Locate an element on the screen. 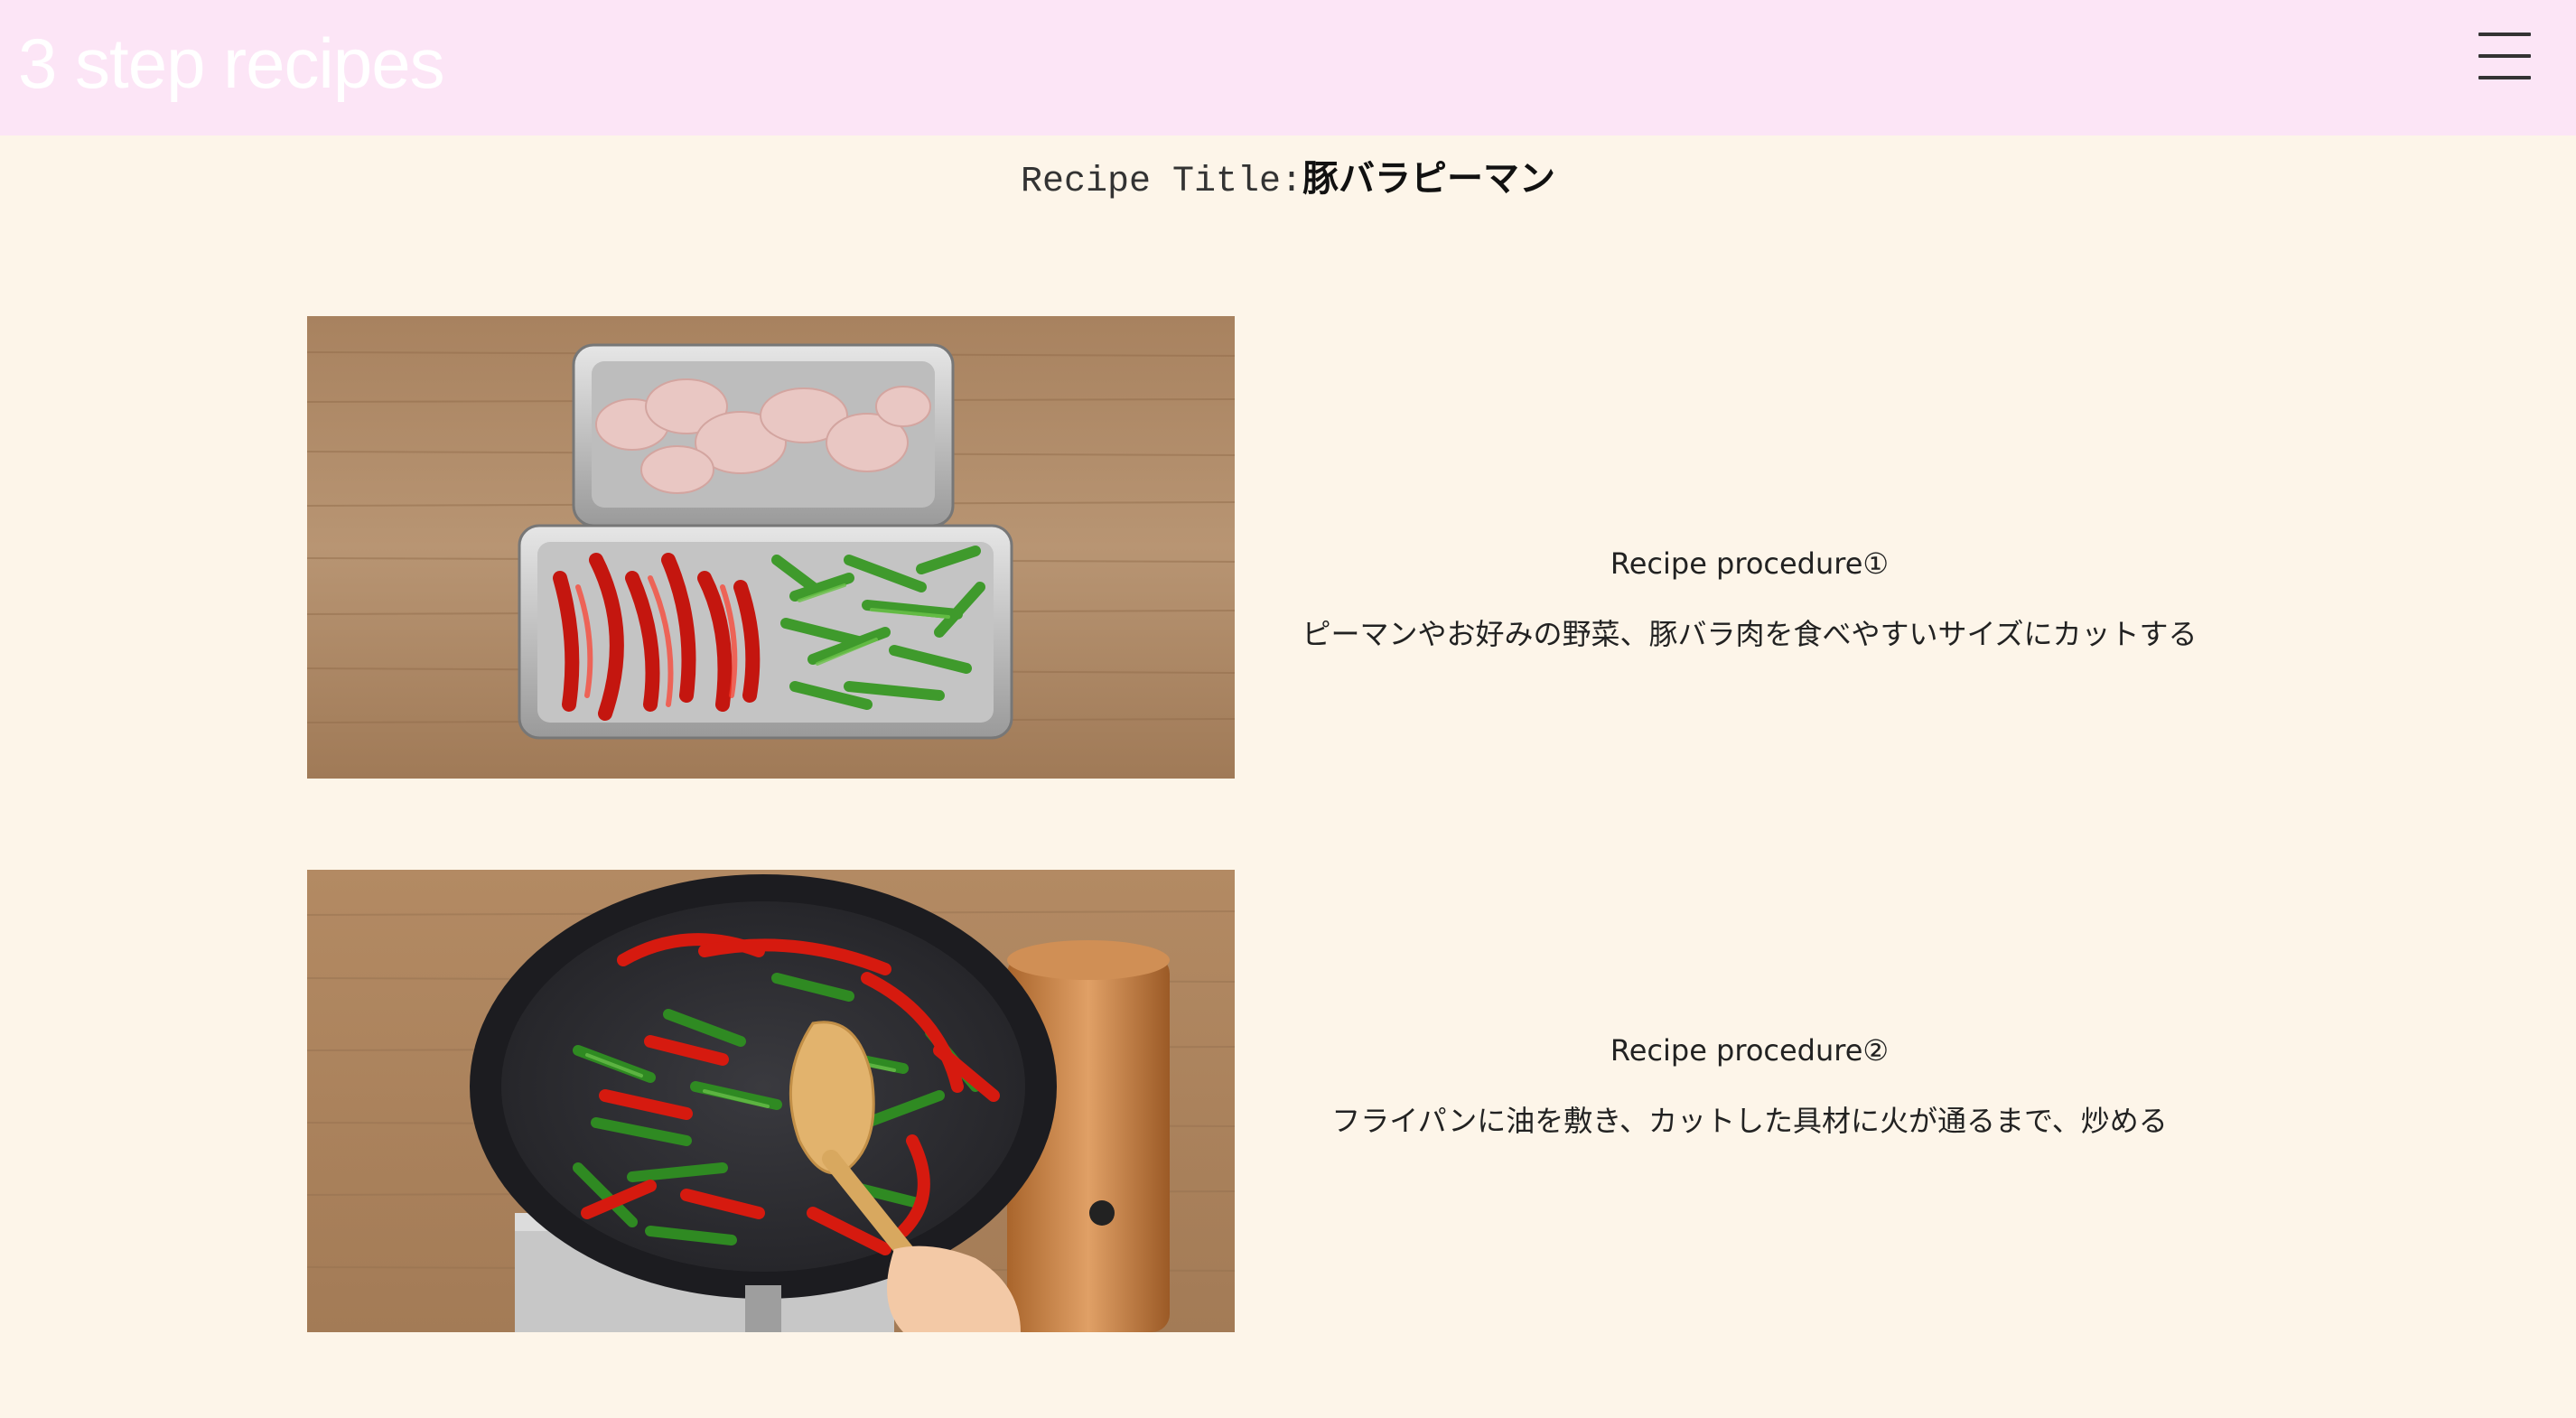  site-header: 3 step recipes is located at coordinates (1288, 67).